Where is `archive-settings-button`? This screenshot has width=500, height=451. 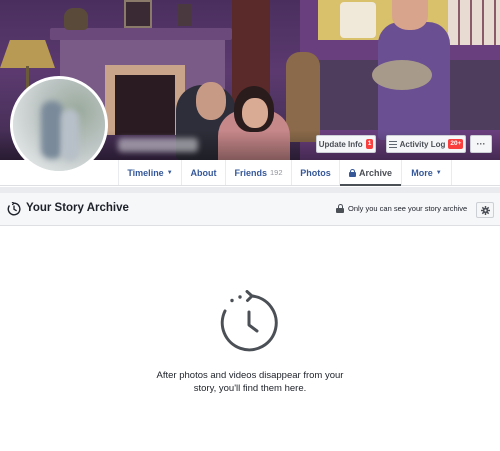 archive-settings-button is located at coordinates (485, 210).